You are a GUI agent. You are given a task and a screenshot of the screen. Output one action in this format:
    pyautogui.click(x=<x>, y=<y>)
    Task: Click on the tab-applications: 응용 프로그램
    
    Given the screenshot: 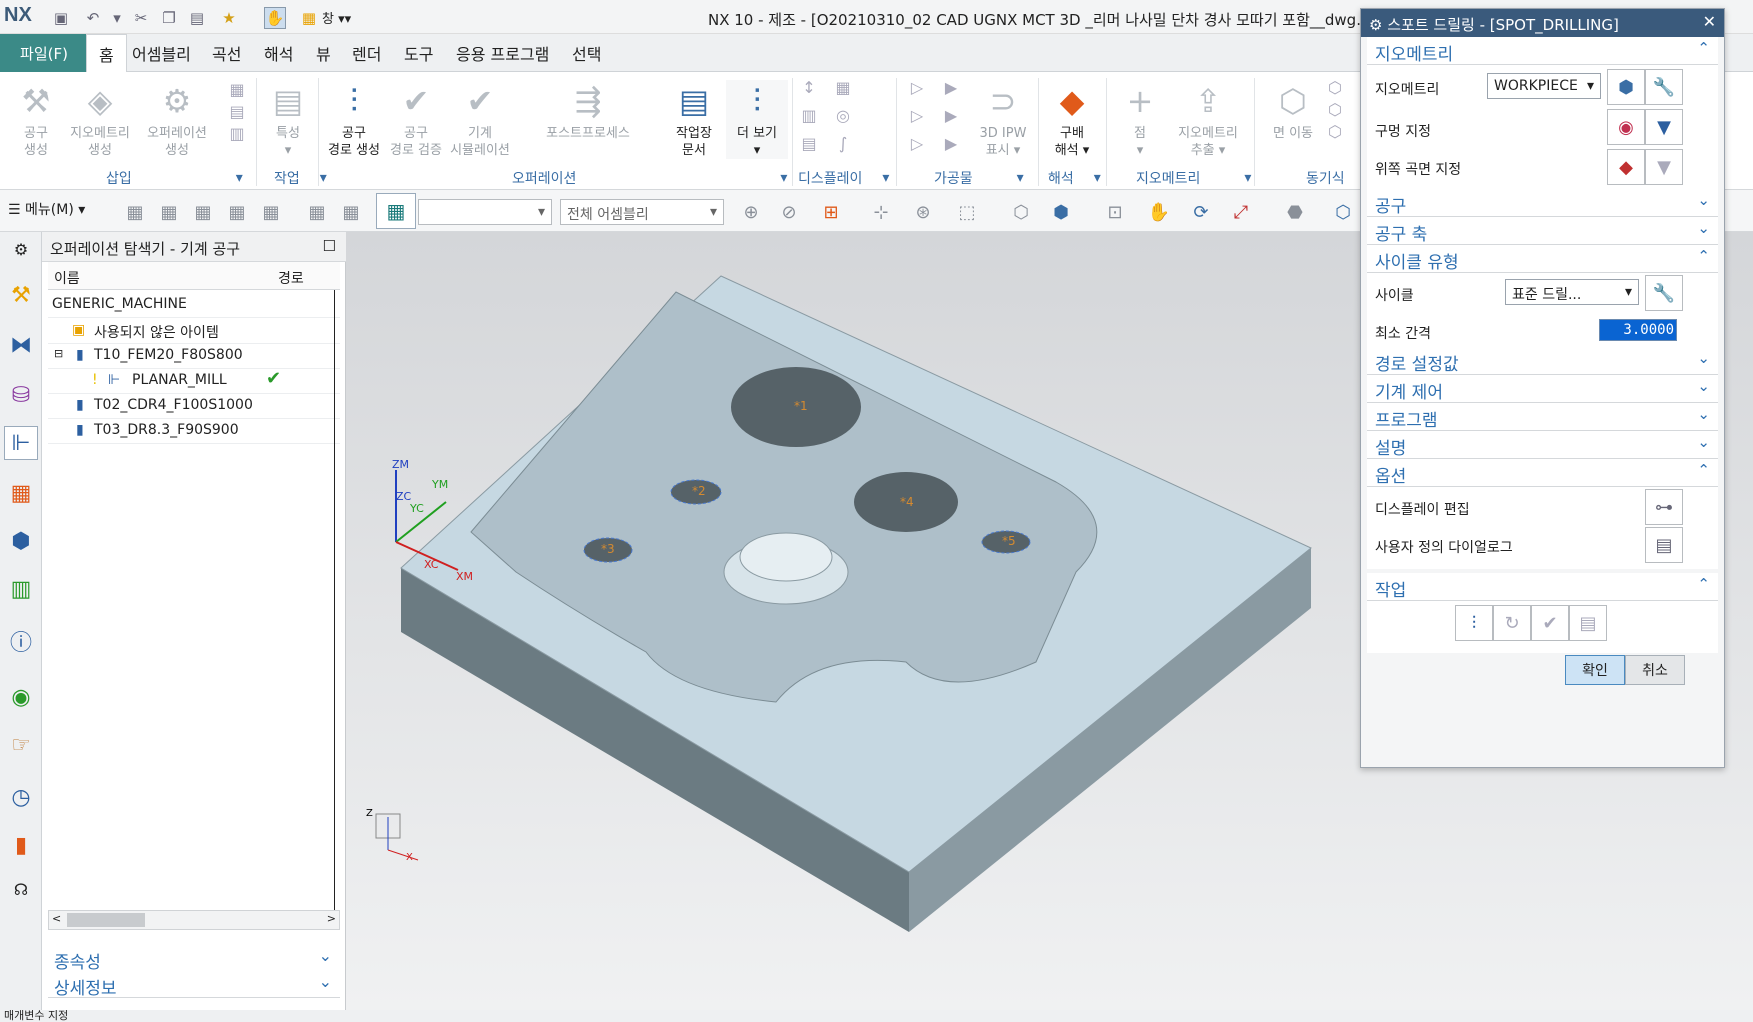 What is the action you would take?
    pyautogui.click(x=502, y=53)
    